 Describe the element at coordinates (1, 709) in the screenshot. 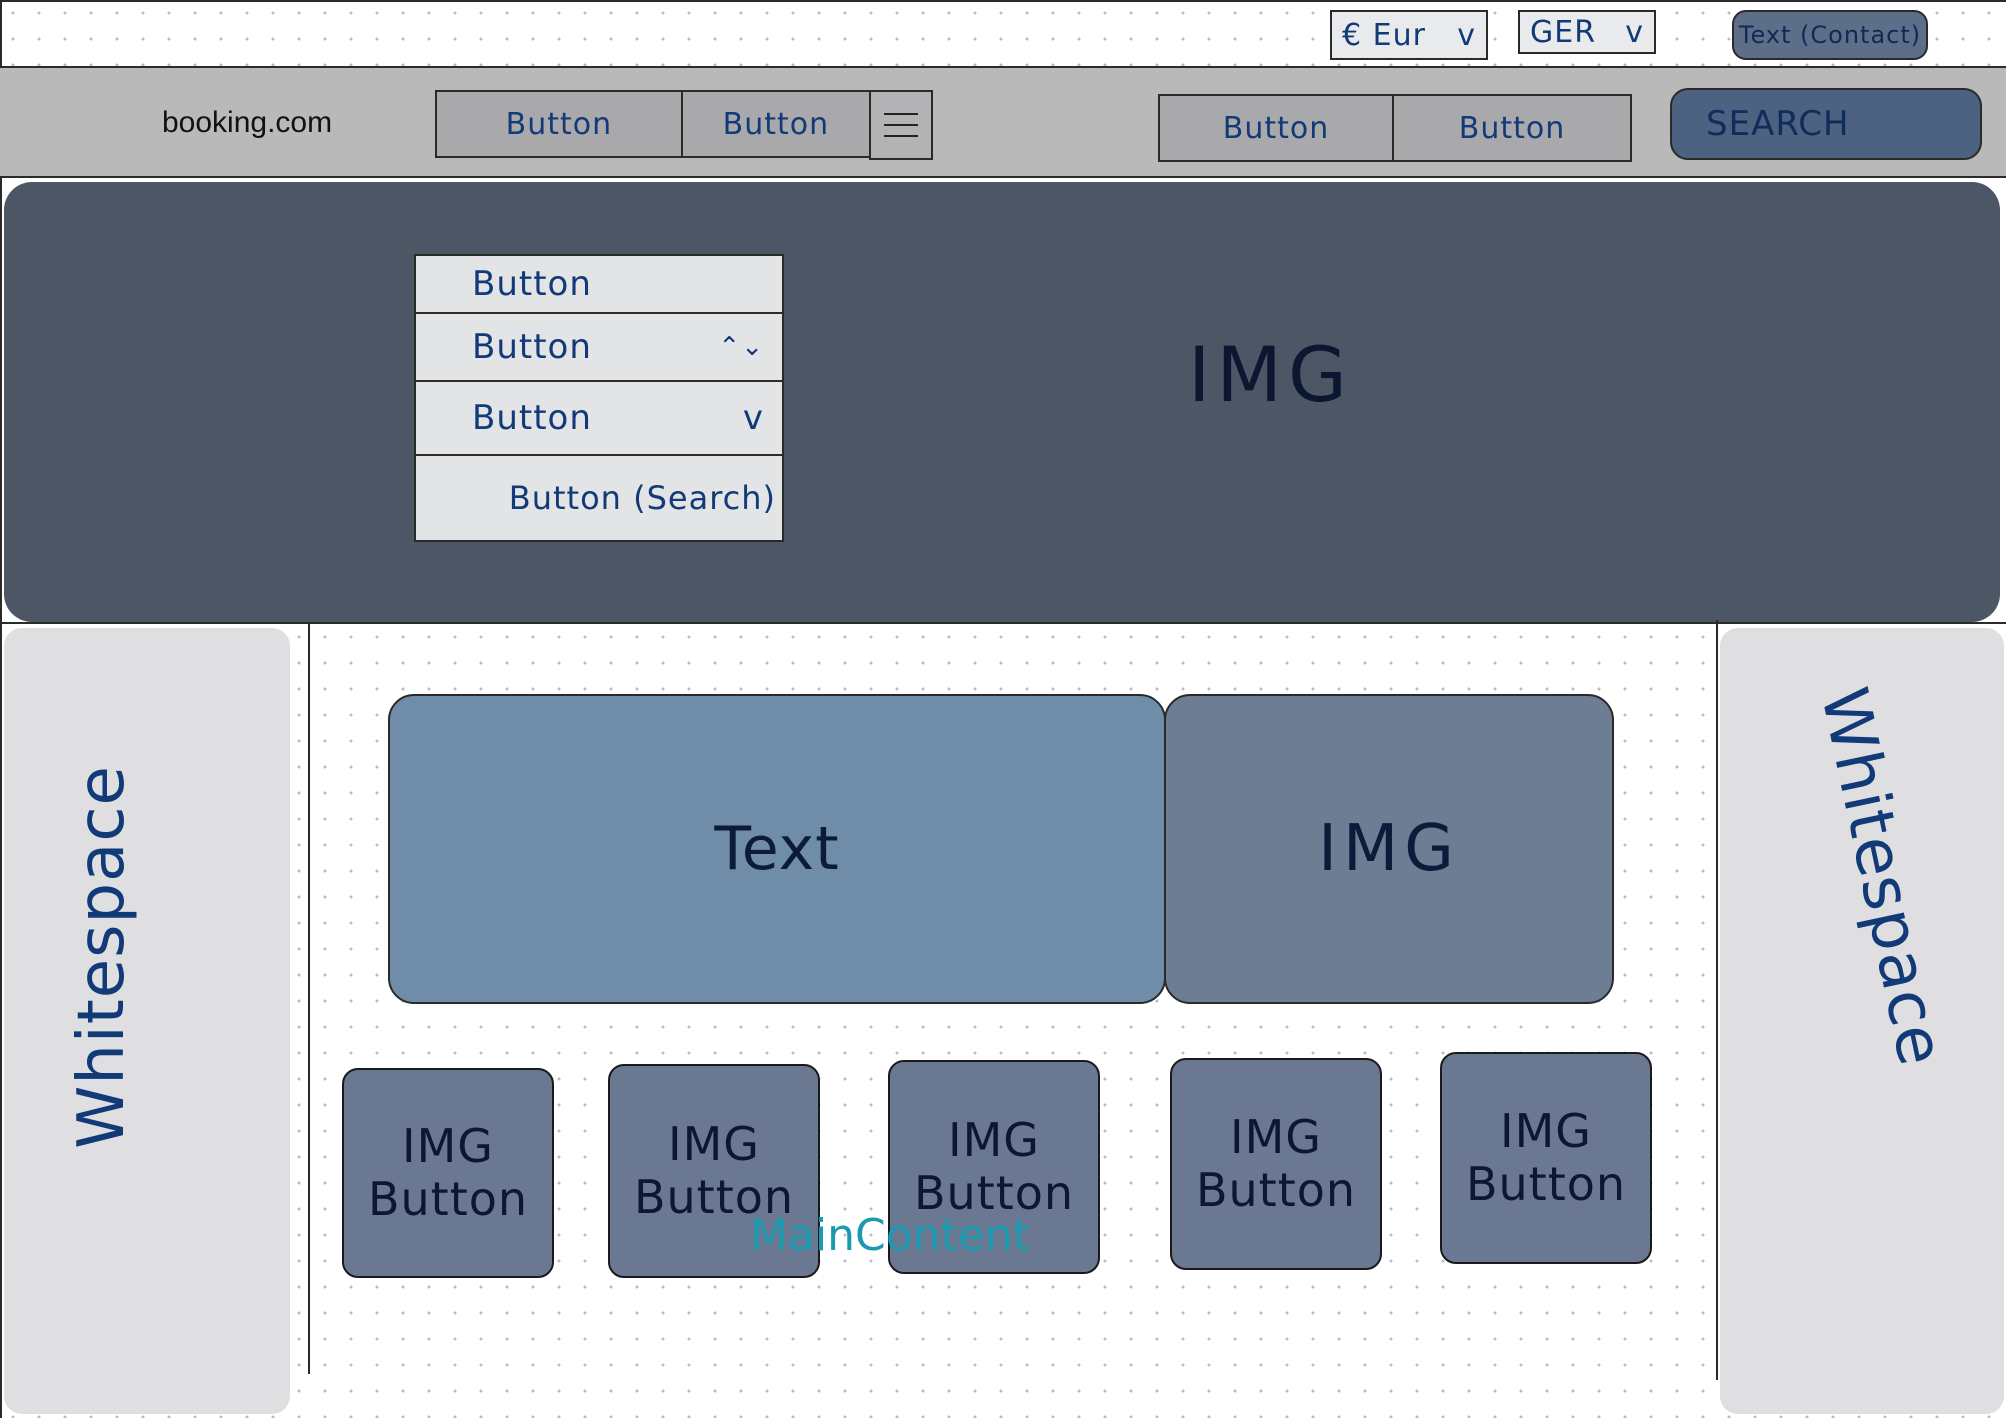

I see `left-frame-line` at that location.